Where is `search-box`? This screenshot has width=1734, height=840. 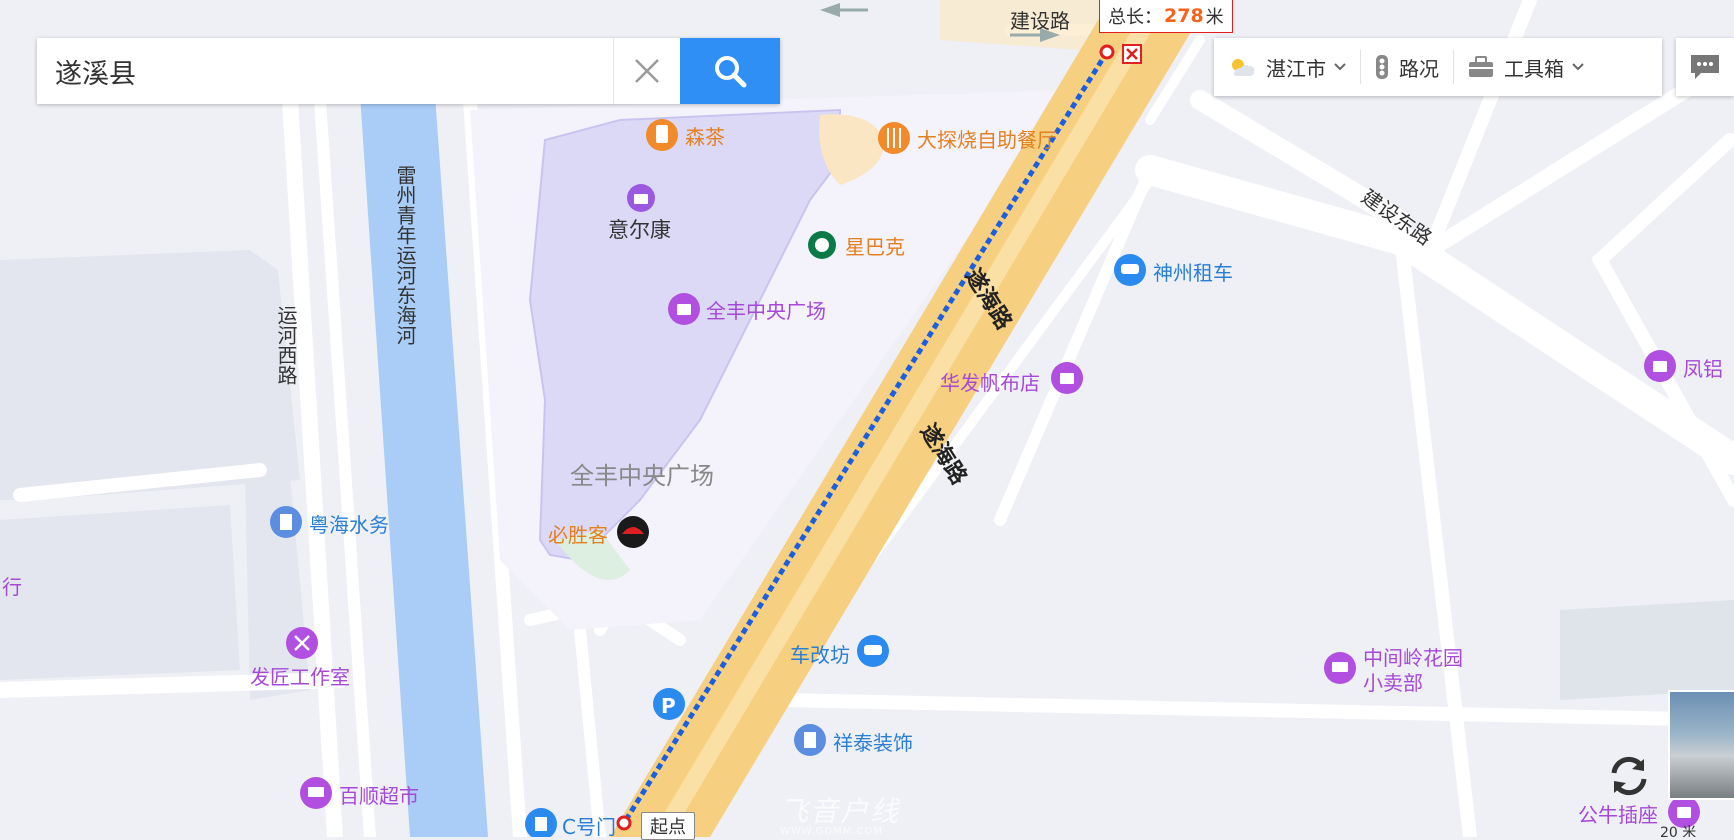
search-box is located at coordinates (408, 71).